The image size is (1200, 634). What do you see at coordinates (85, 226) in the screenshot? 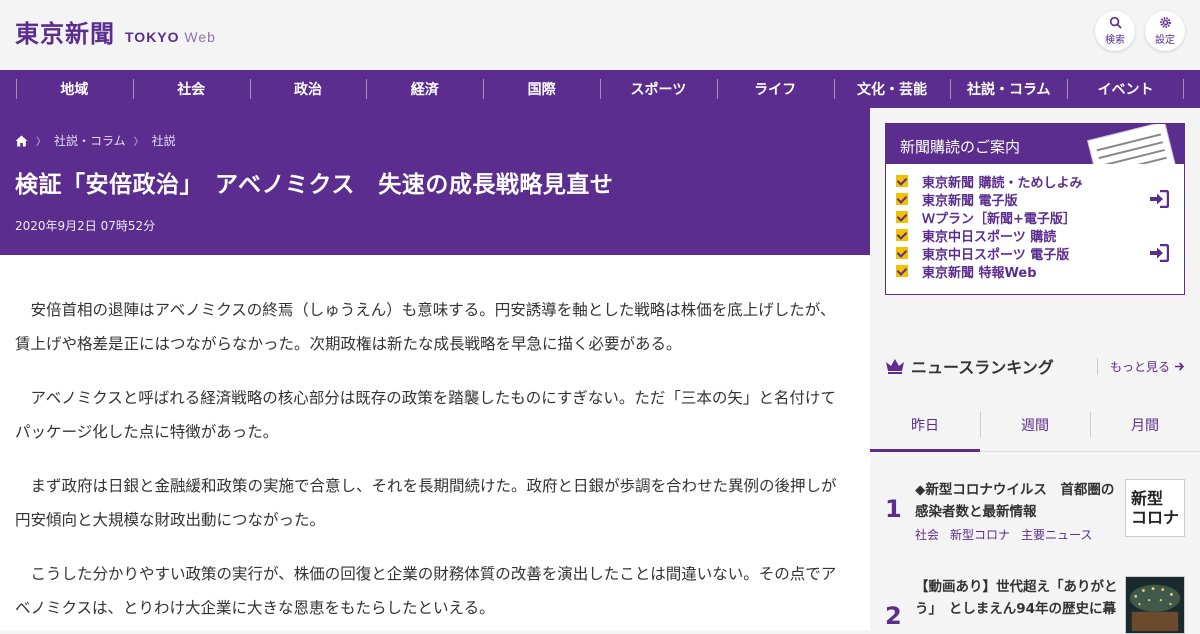
I see `publish-date: 2020年9月2日 07時52分` at bounding box center [85, 226].